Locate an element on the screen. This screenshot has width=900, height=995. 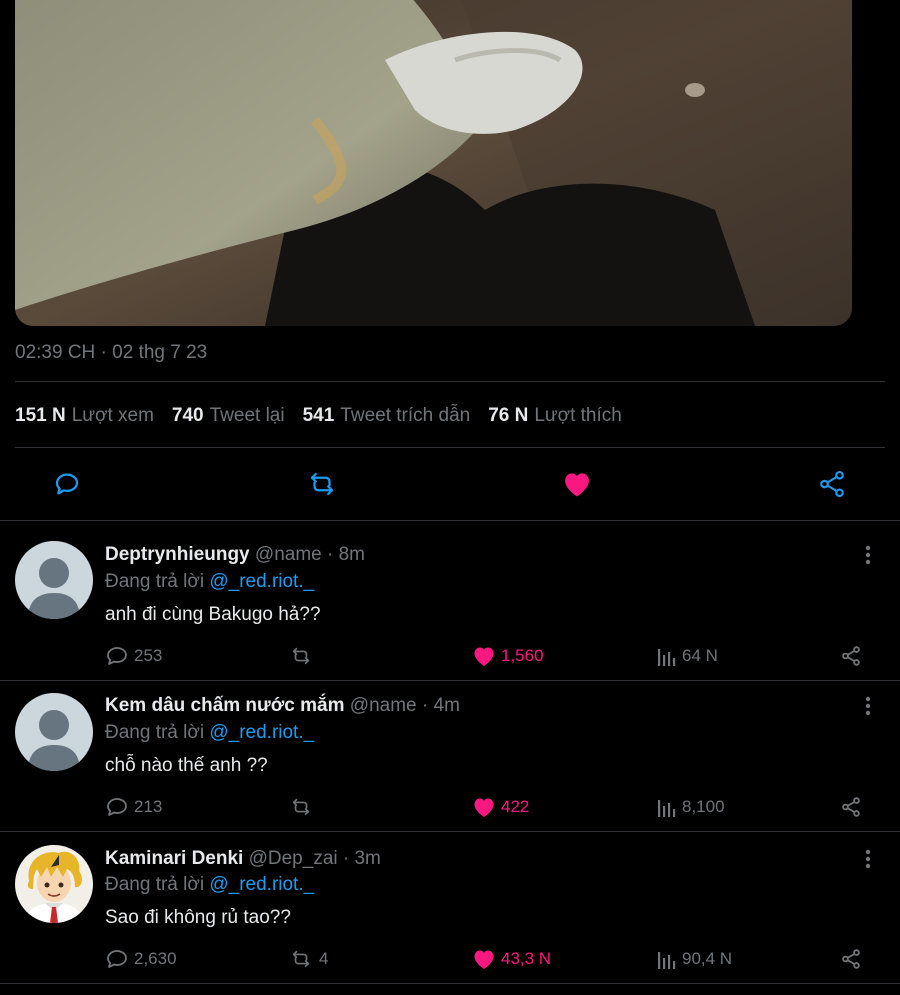
like-count: 1,560 is located at coordinates (522, 655).